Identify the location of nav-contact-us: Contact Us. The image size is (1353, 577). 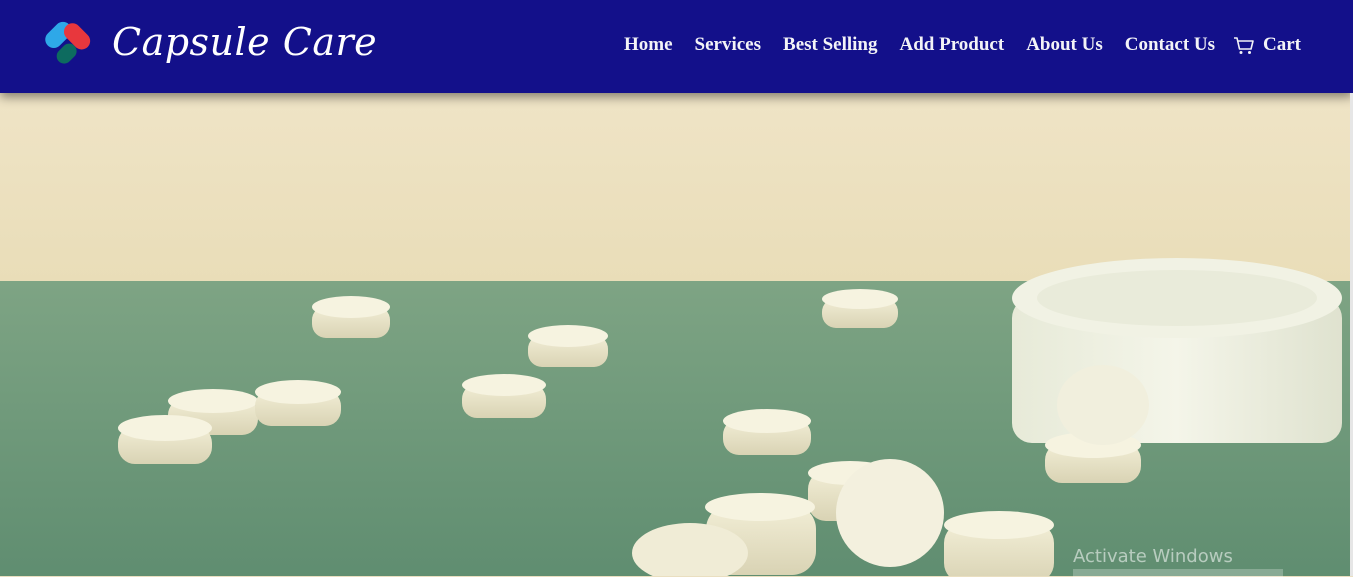
(1170, 45).